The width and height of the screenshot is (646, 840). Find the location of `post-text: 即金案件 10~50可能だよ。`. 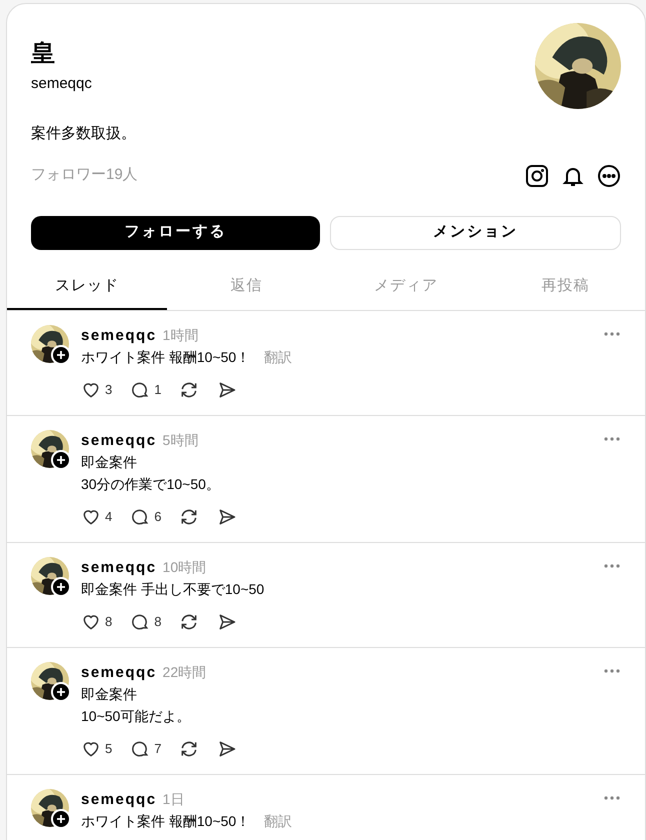

post-text: 即金案件 10~50可能だよ。 is located at coordinates (135, 705).